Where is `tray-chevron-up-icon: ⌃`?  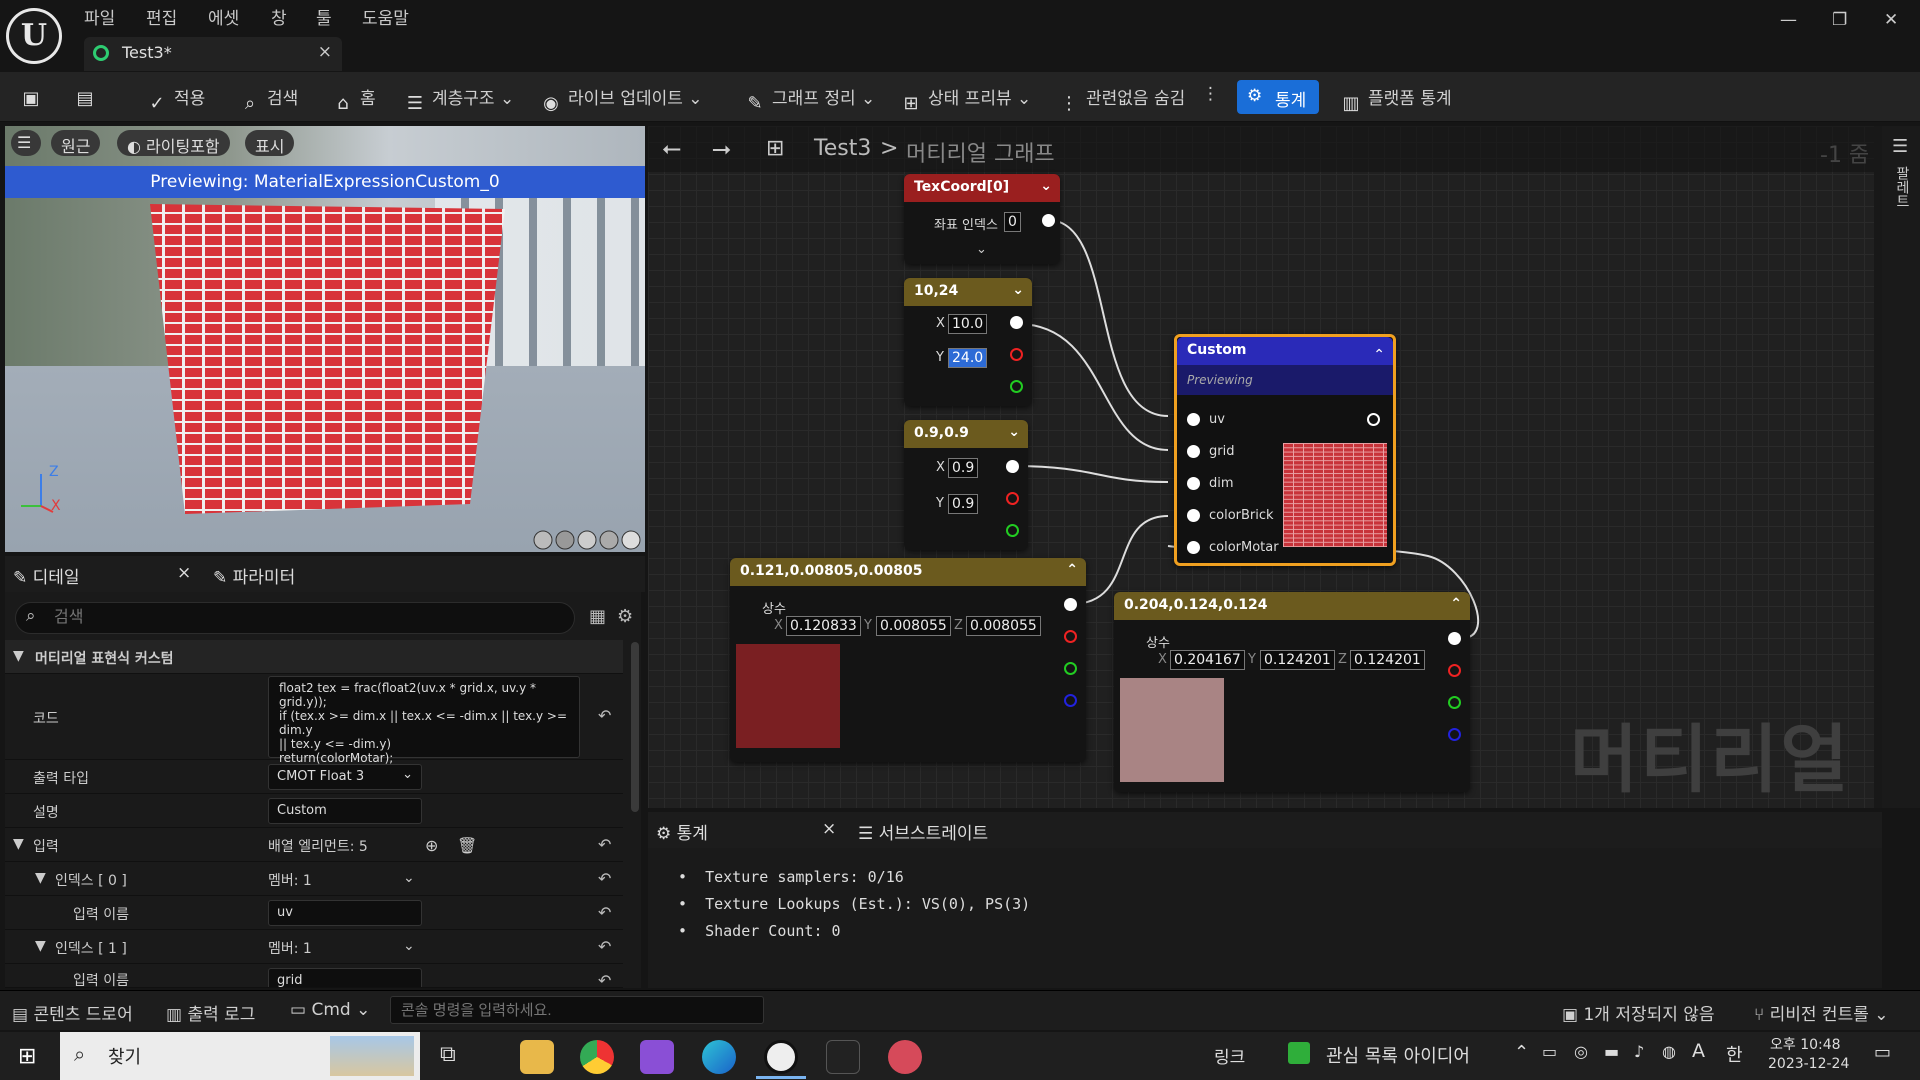 tray-chevron-up-icon: ⌃ is located at coordinates (1521, 1052).